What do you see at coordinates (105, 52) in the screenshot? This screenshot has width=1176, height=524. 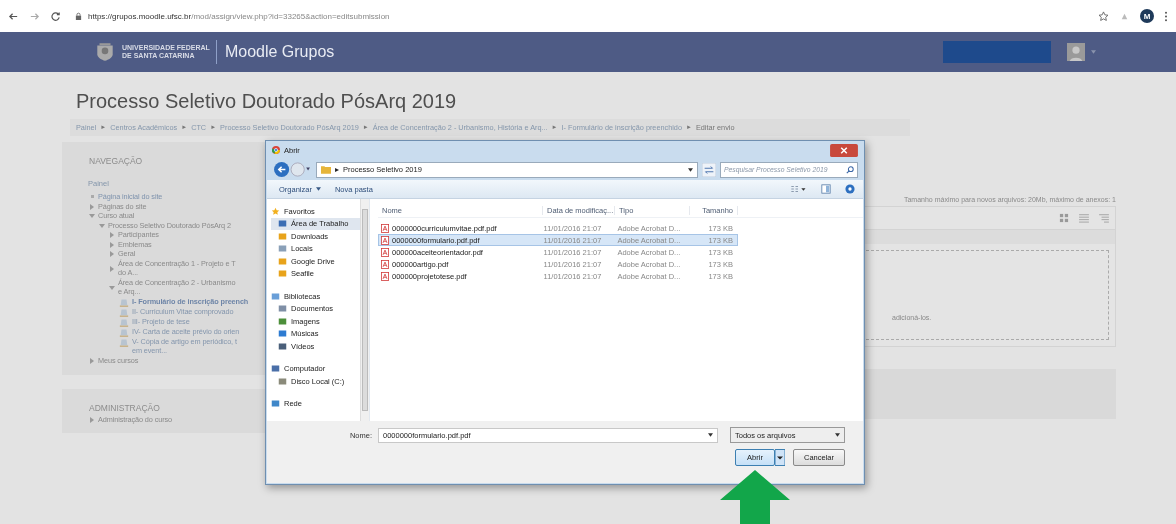 I see `crest-icon` at bounding box center [105, 52].